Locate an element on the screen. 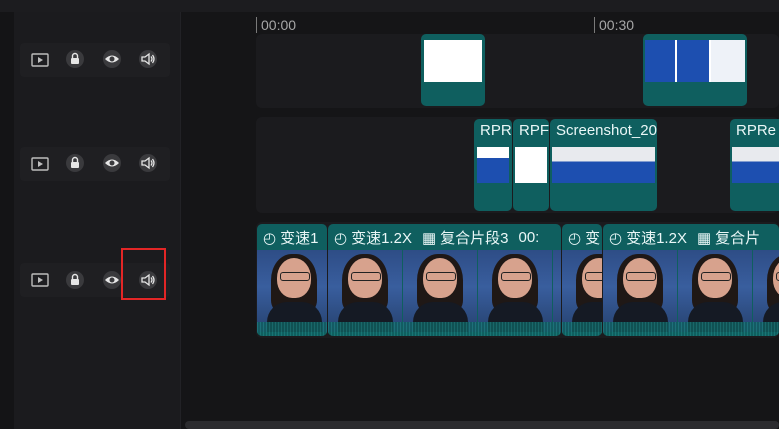 The width and height of the screenshot is (779, 429). clip-name-label: 复合片段3 is located at coordinates (474, 238).